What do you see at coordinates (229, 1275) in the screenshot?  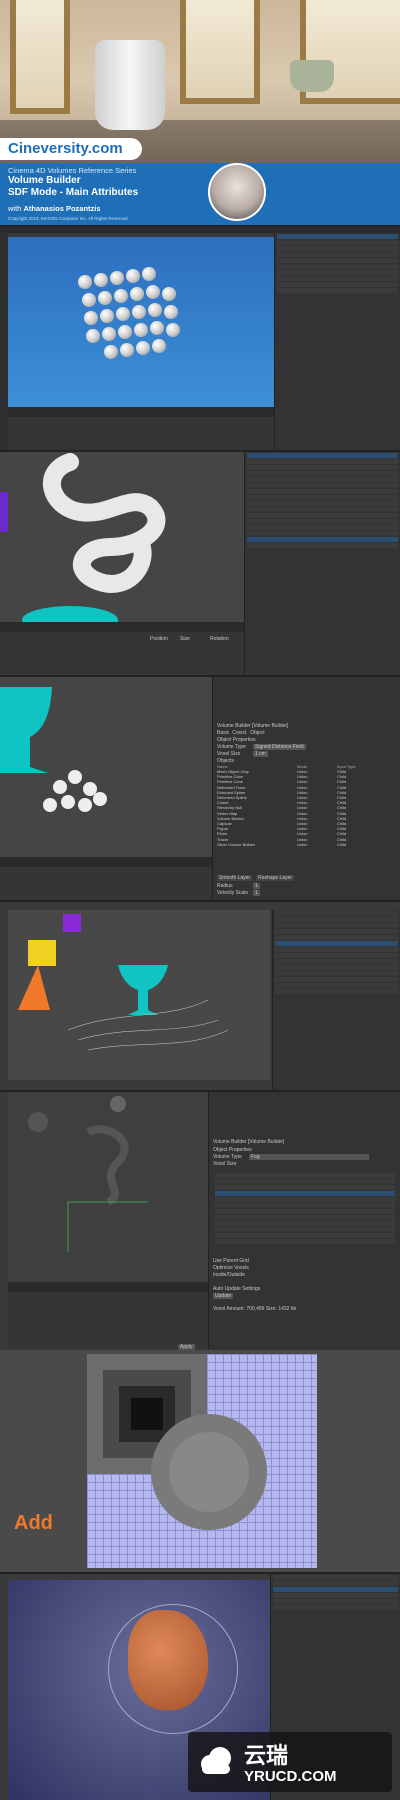 I see `inside-outside: Inside/Outside` at bounding box center [229, 1275].